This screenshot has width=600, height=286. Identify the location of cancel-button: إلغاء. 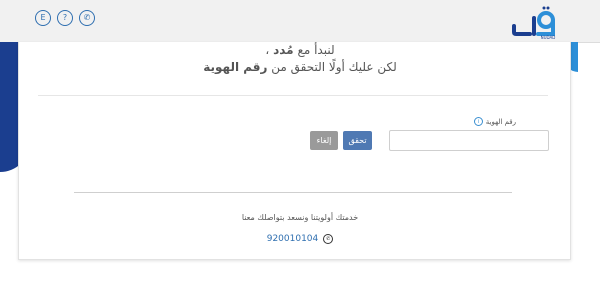
(324, 140).